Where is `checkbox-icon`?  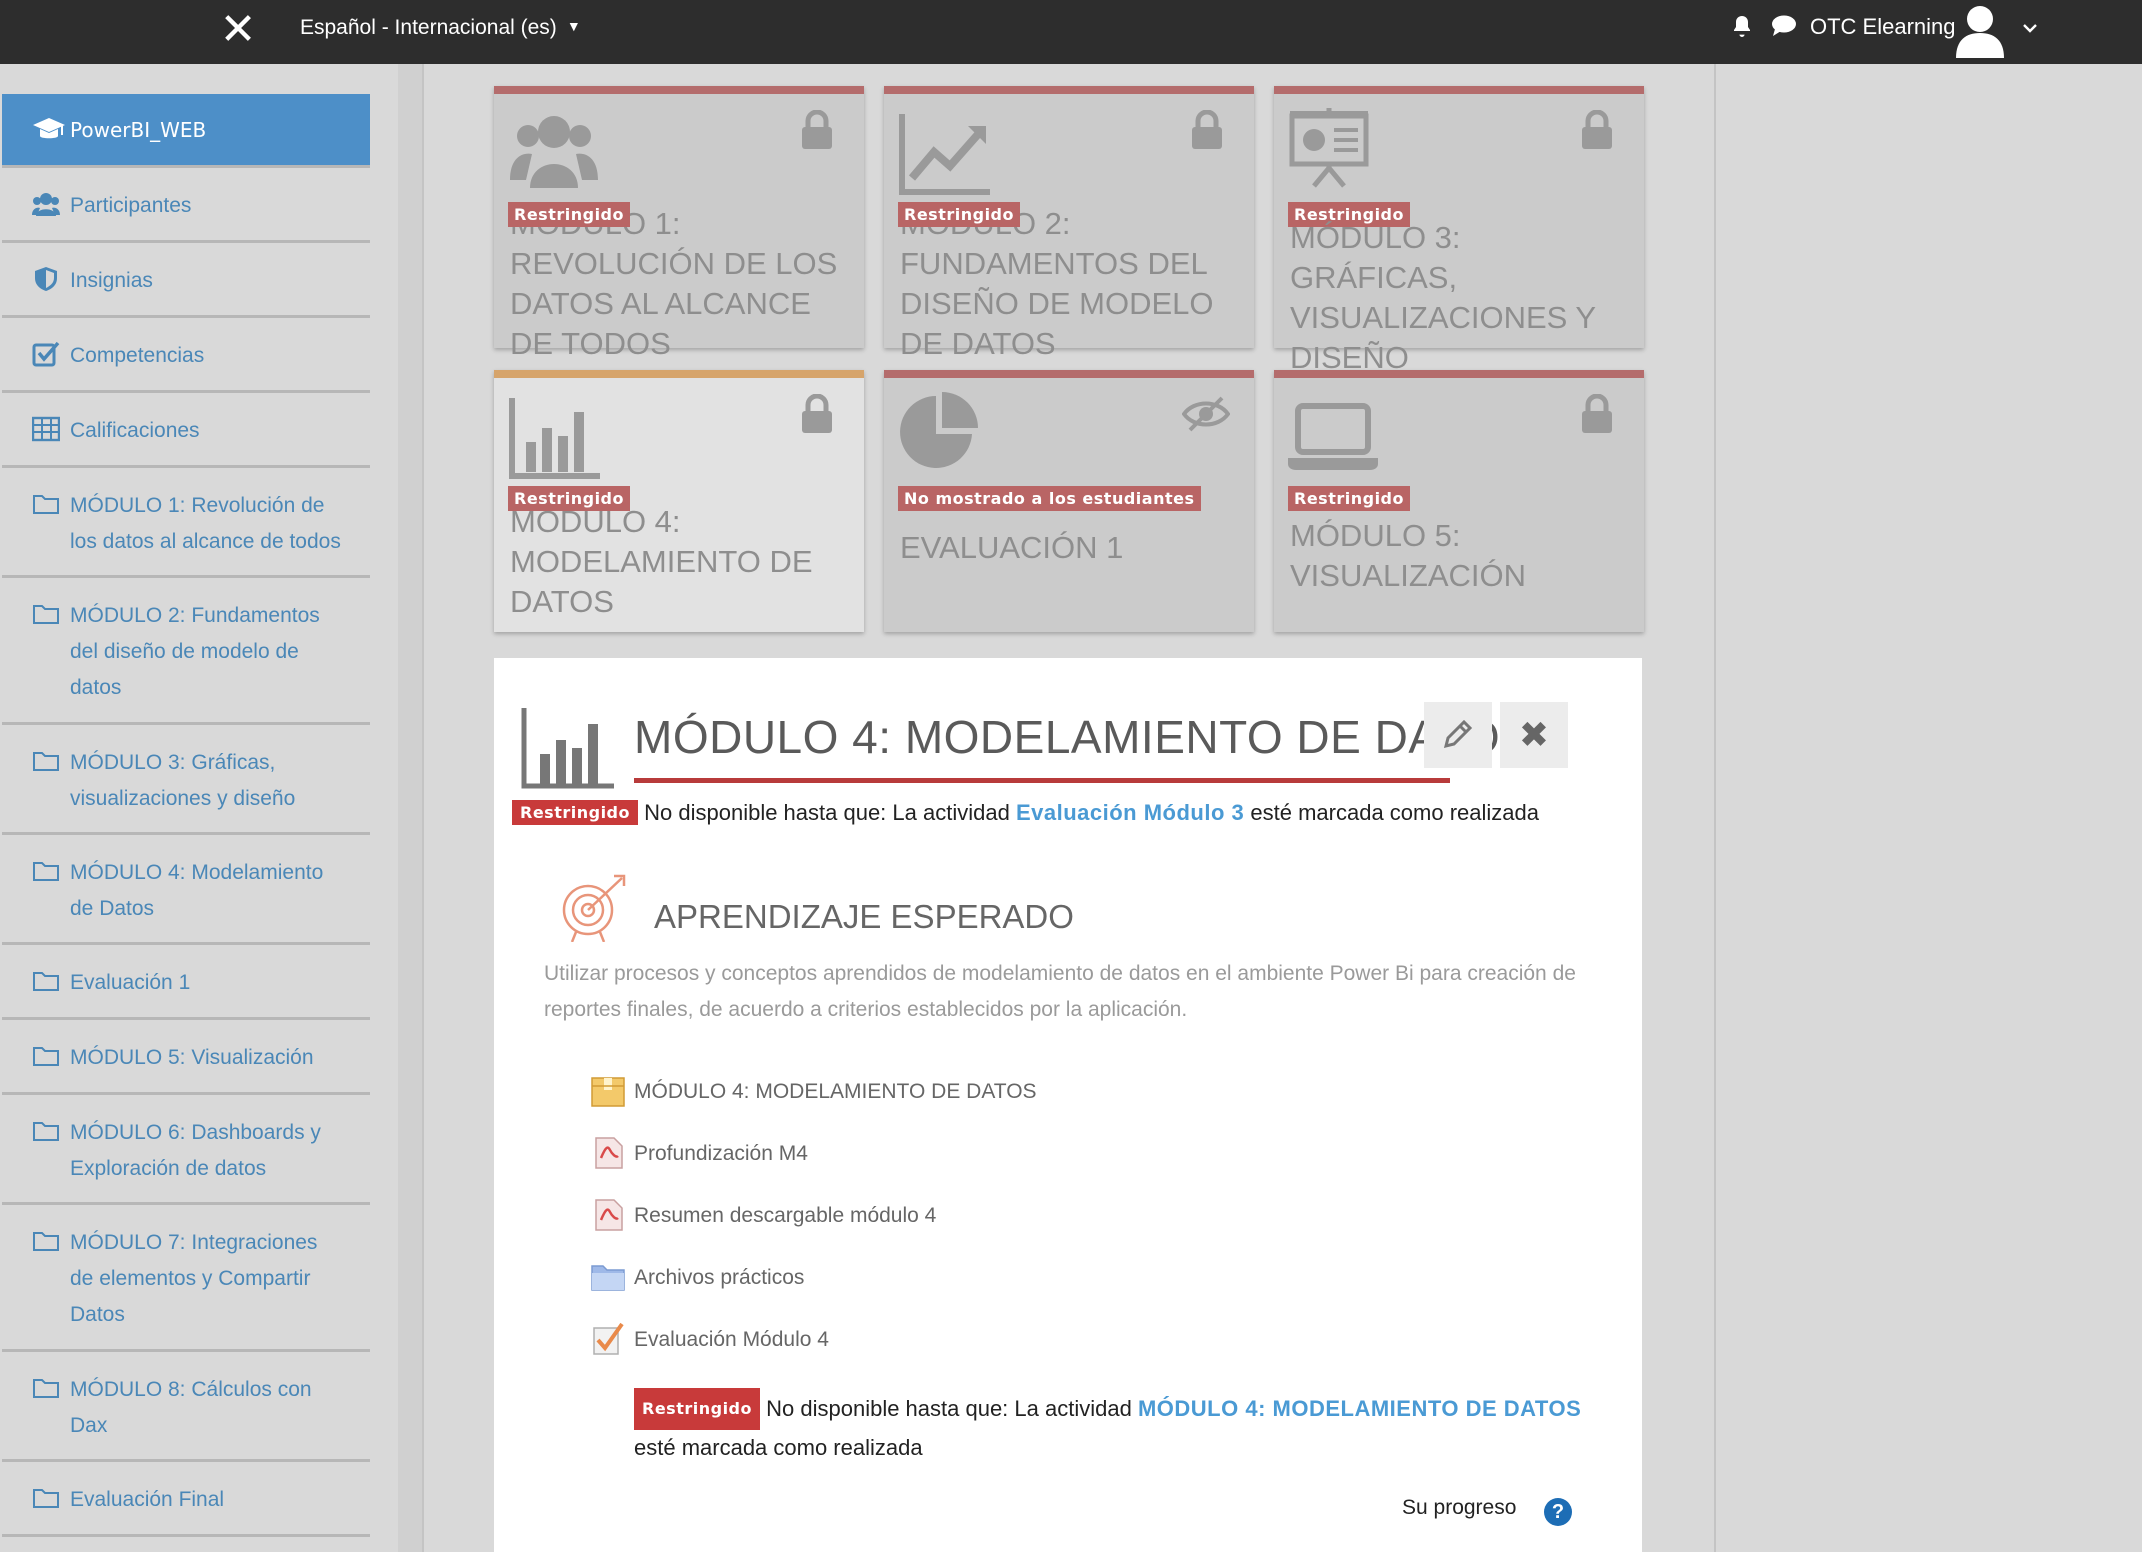
checkbox-icon is located at coordinates (46, 354).